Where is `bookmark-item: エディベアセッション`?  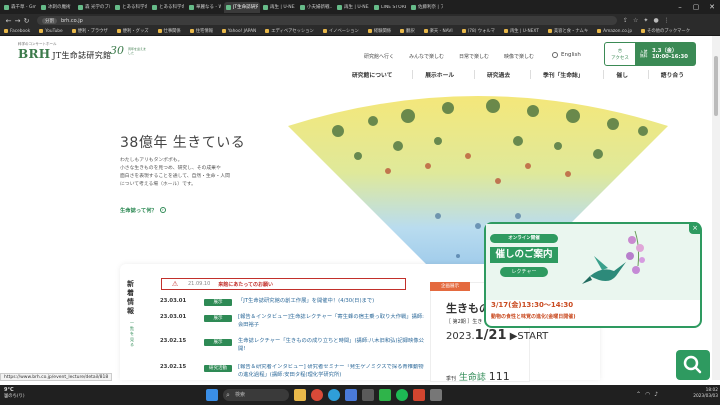 bookmark-item: エディベアセッション is located at coordinates (289, 31).